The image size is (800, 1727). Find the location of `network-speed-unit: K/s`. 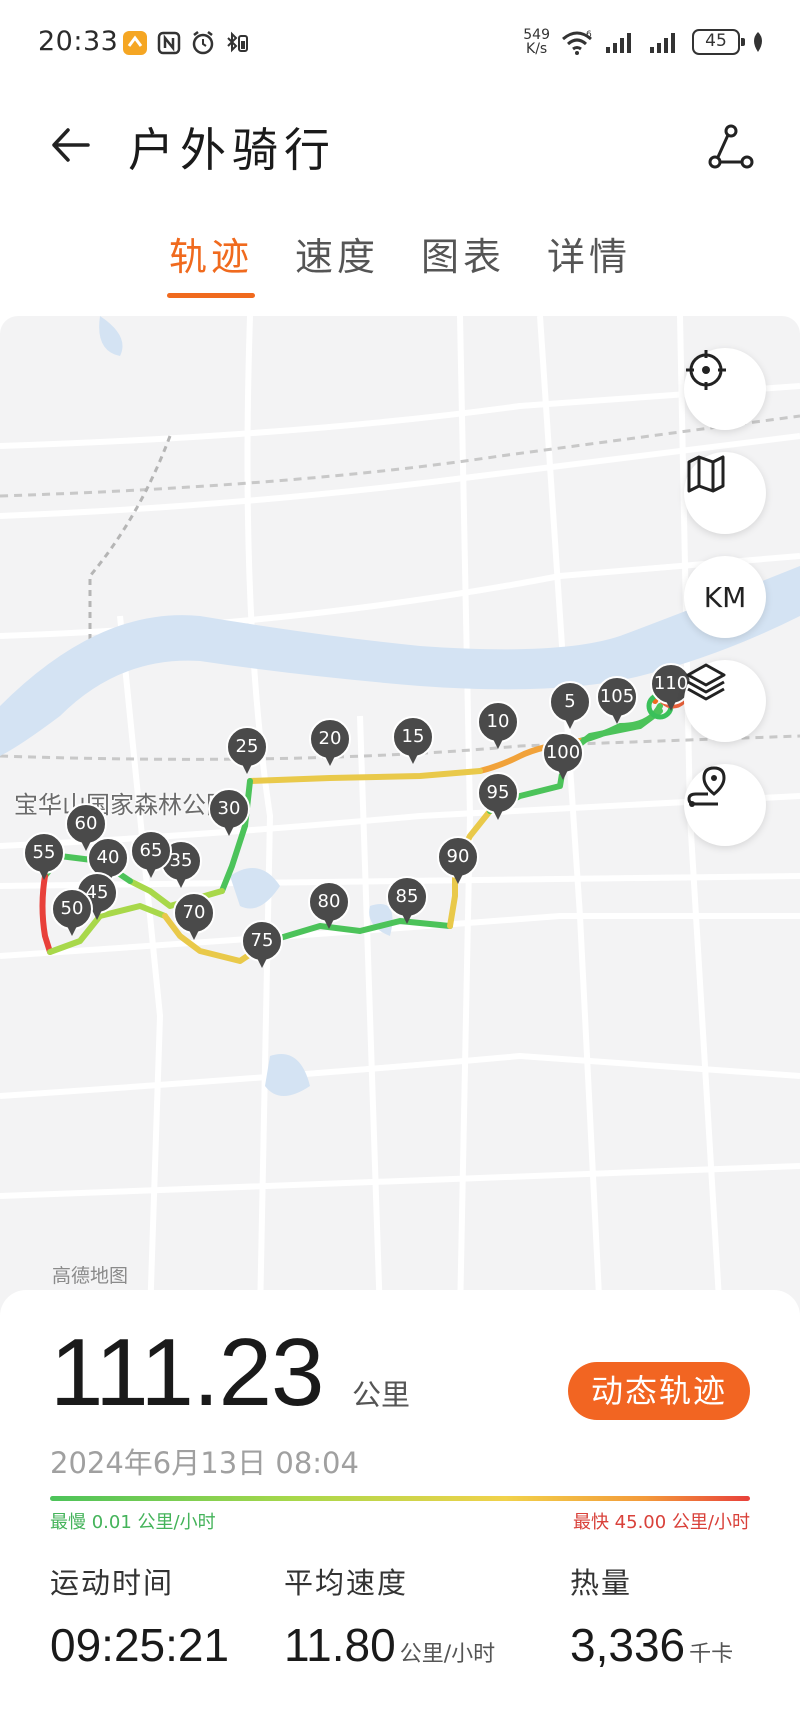

network-speed-unit: K/s is located at coordinates (537, 49).